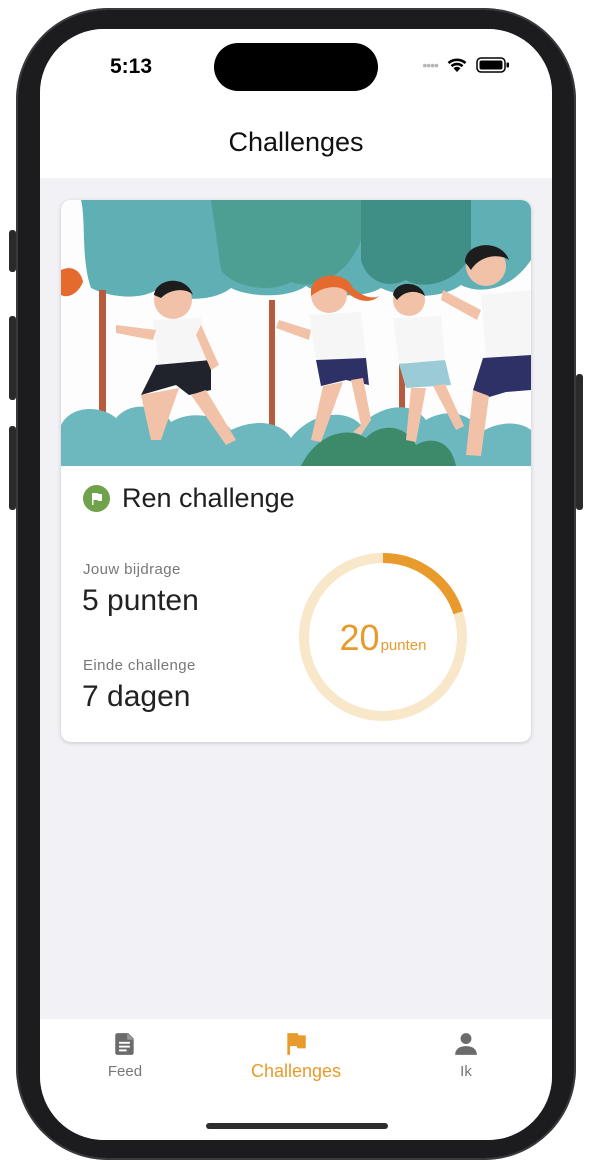  I want to click on wifi-icon, so click(457, 65).